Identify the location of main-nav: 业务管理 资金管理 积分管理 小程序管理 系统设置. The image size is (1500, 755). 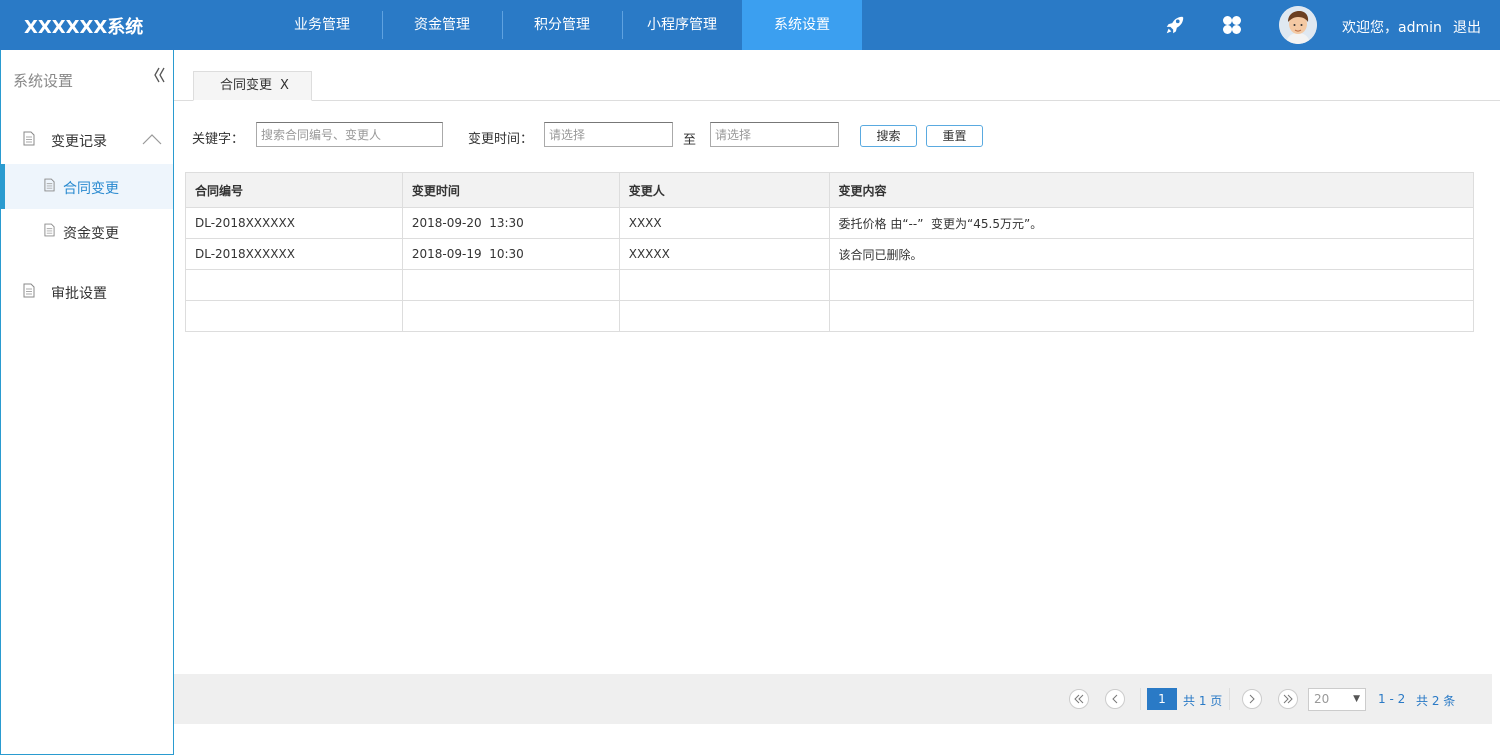
(562, 25).